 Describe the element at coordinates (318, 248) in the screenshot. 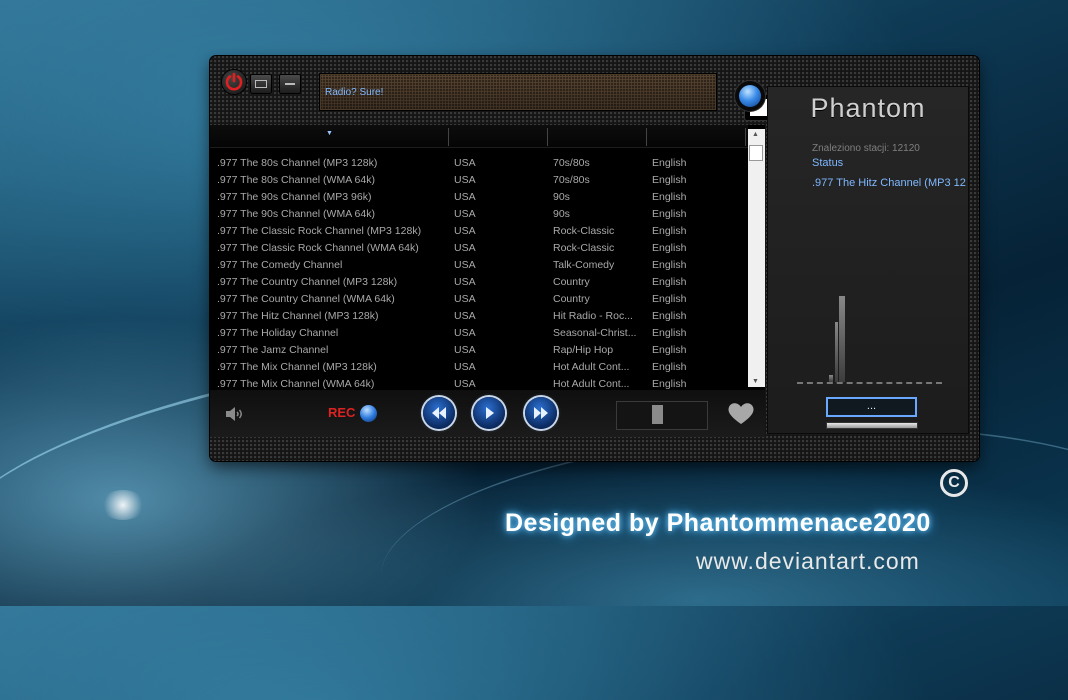

I see `station-name-cell: .977 The Classic Rock Channel (WMA 64k)` at that location.